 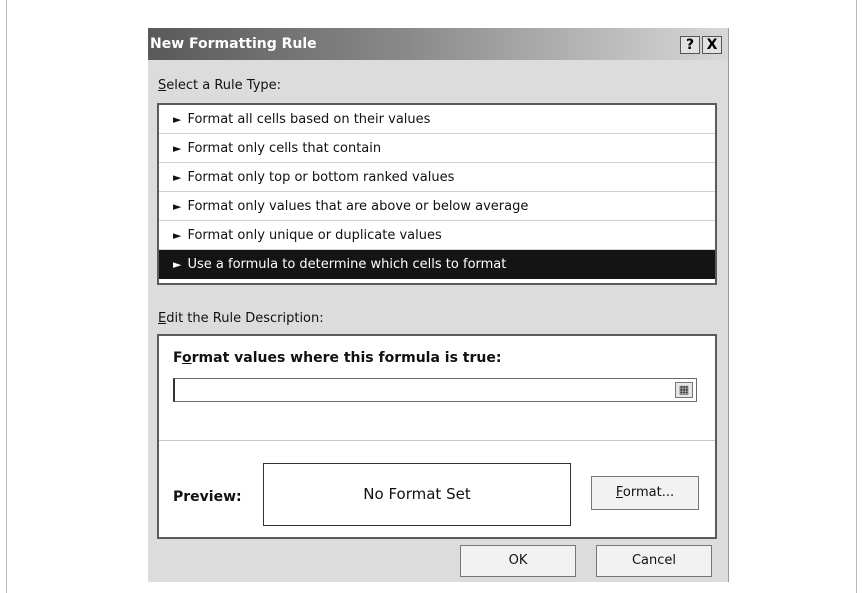 I want to click on ok-button: OK, so click(x=518, y=561).